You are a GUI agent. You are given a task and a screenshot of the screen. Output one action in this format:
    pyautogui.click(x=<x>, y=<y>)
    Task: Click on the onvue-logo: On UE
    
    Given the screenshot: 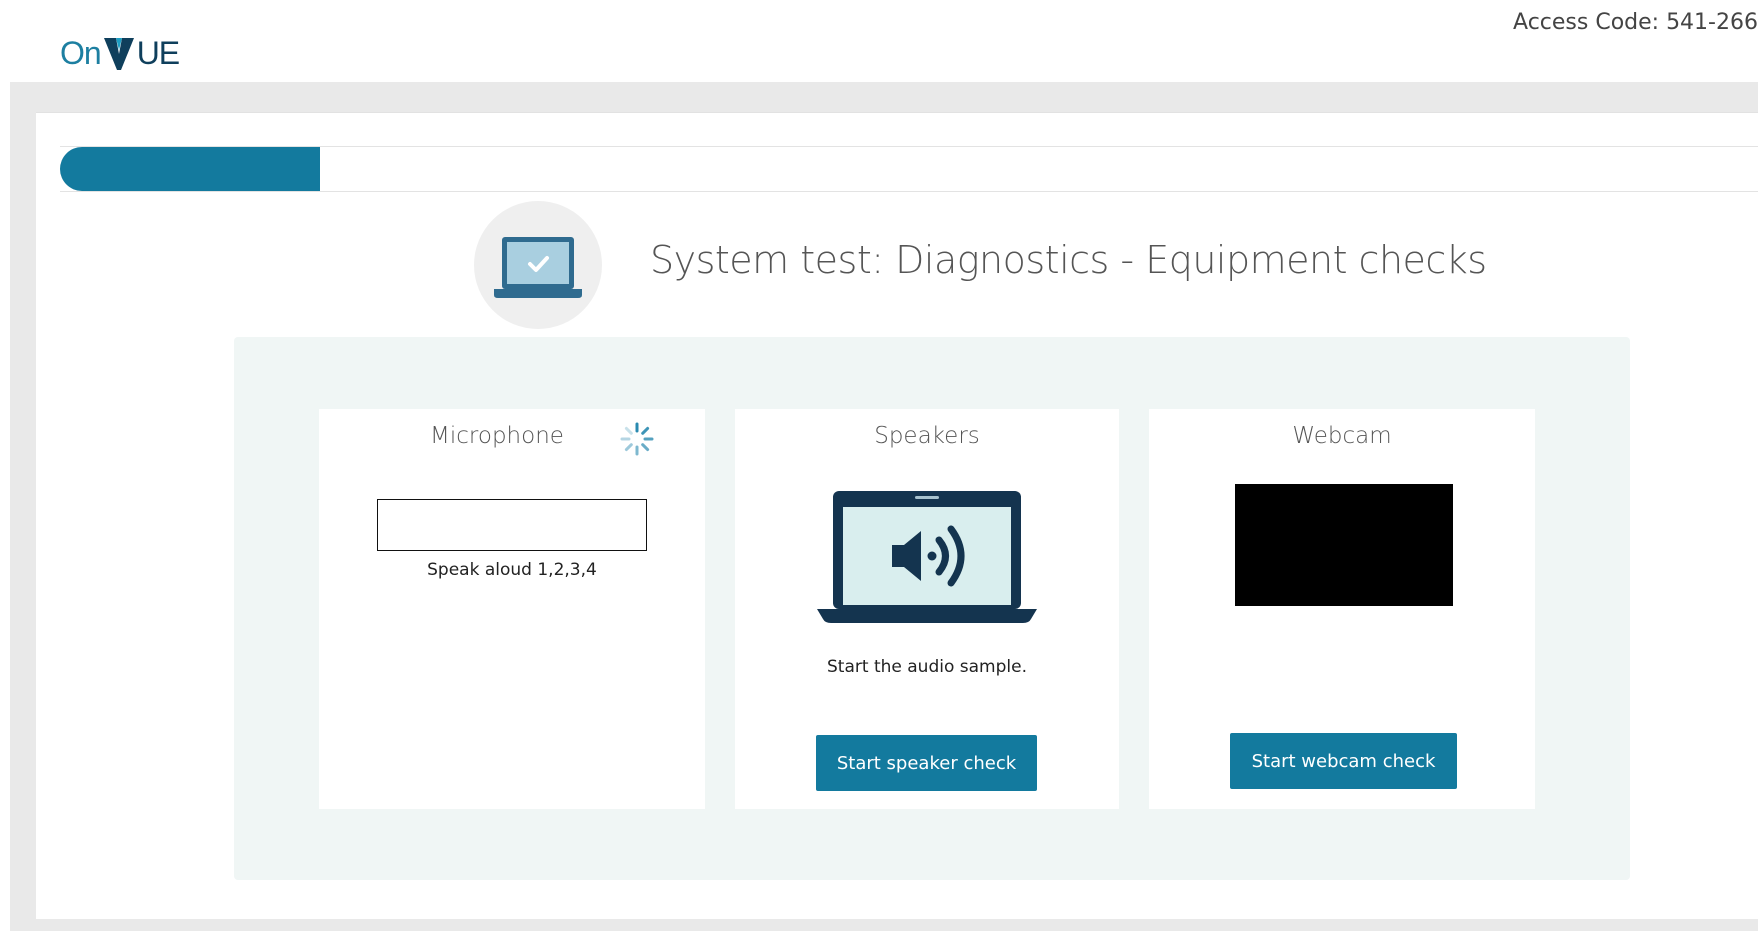 What is the action you would take?
    pyautogui.click(x=120, y=47)
    